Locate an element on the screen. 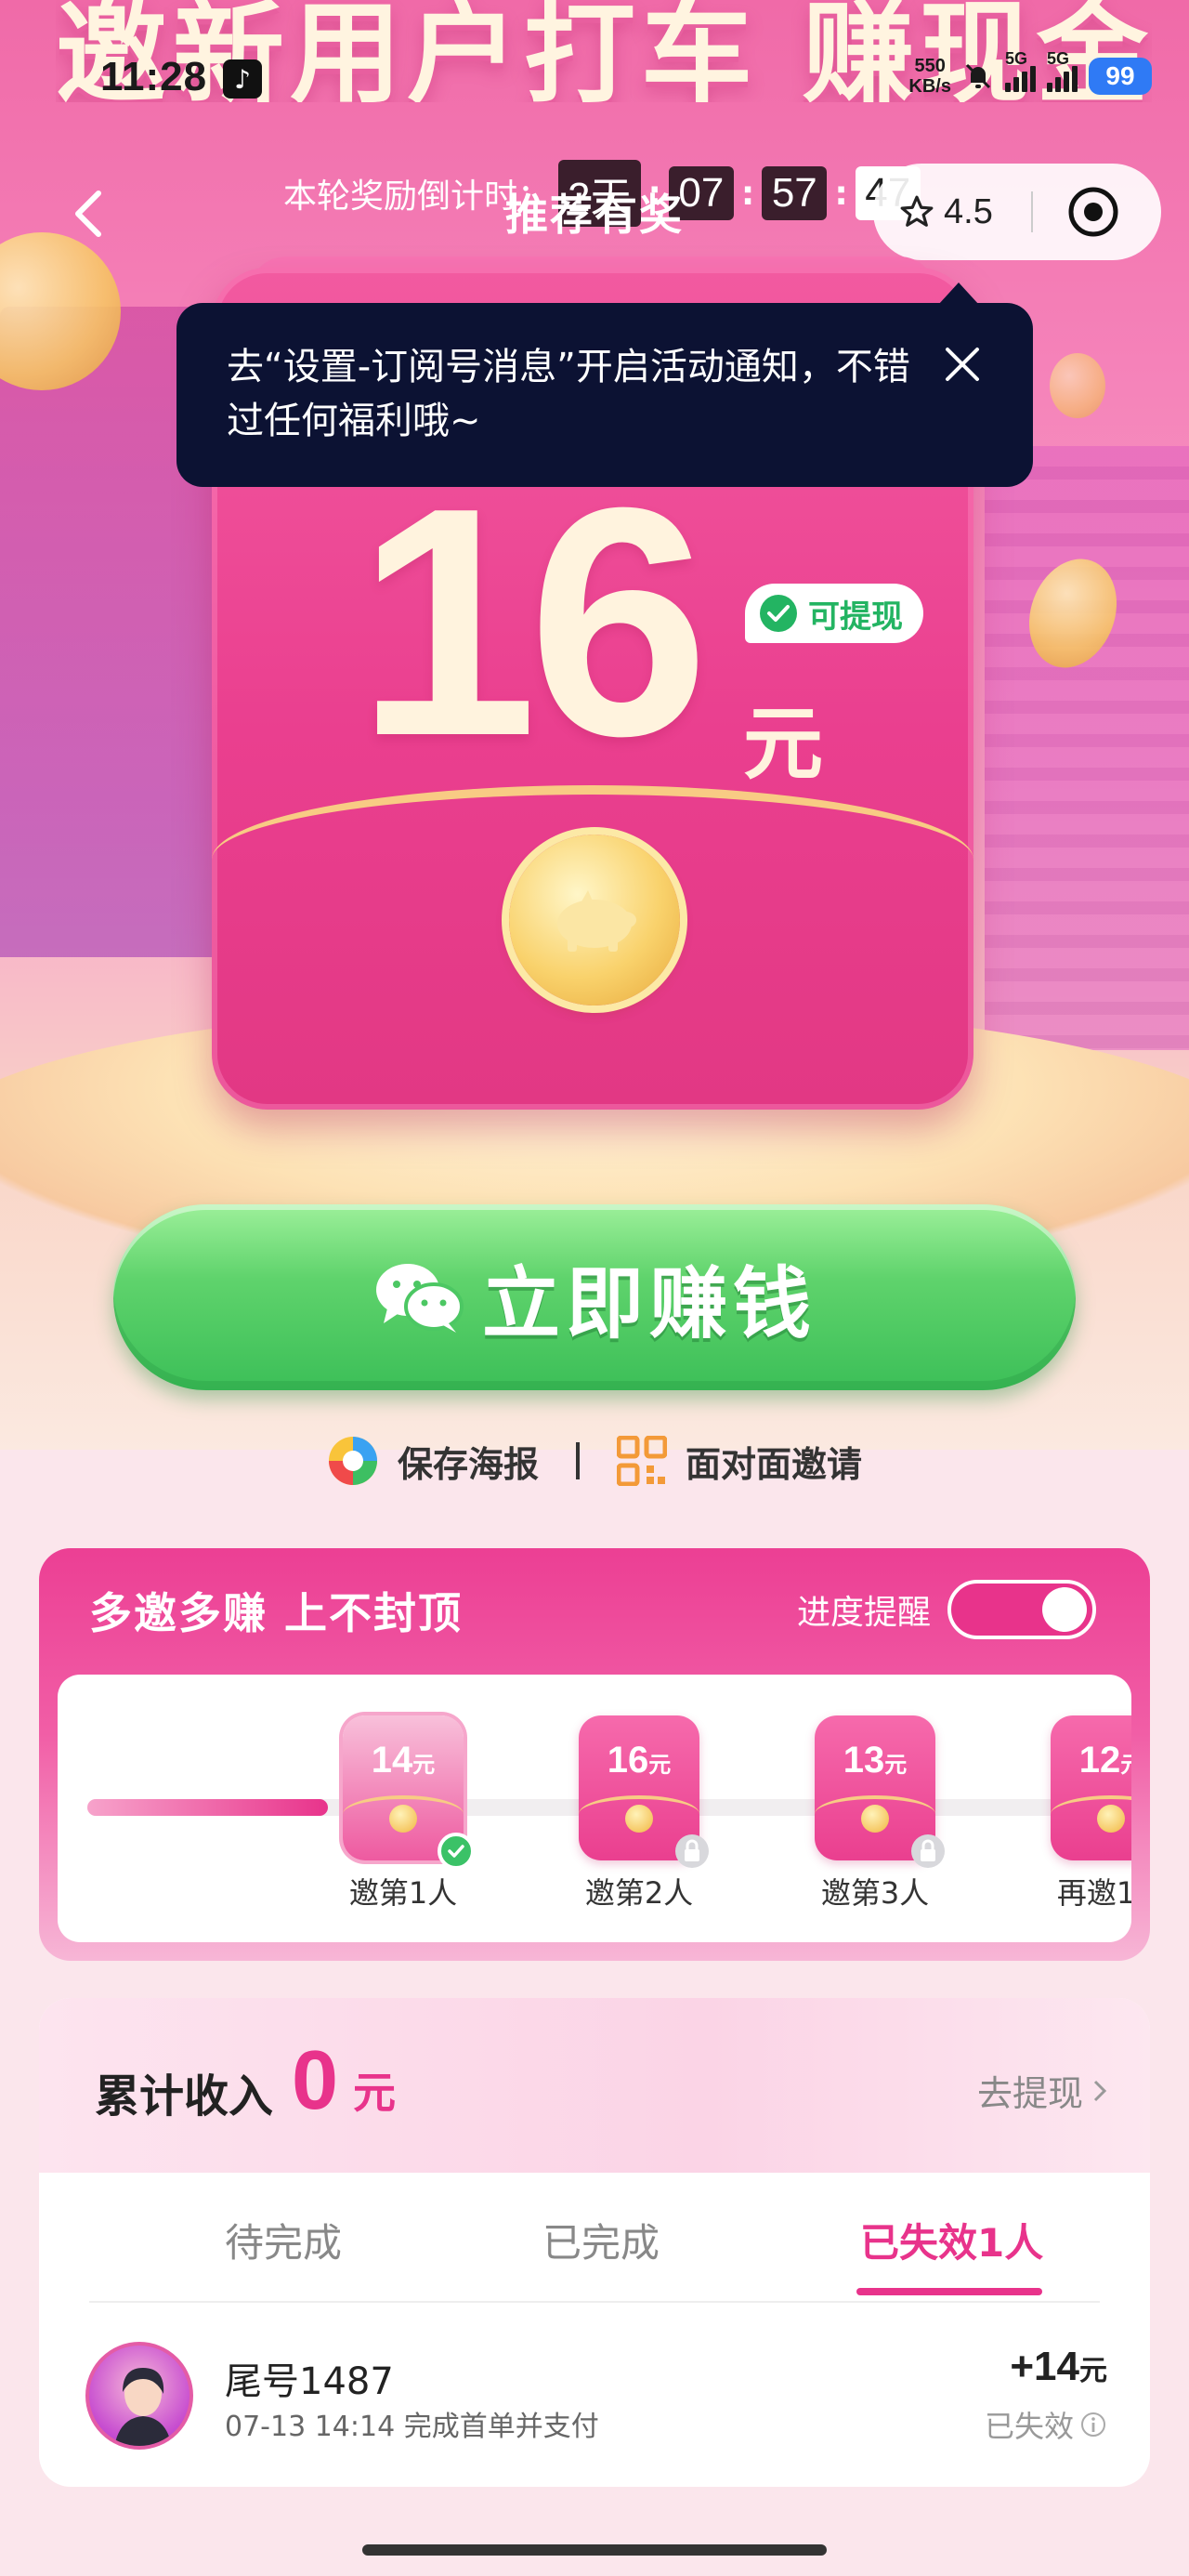  check-icon is located at coordinates (457, 1851).